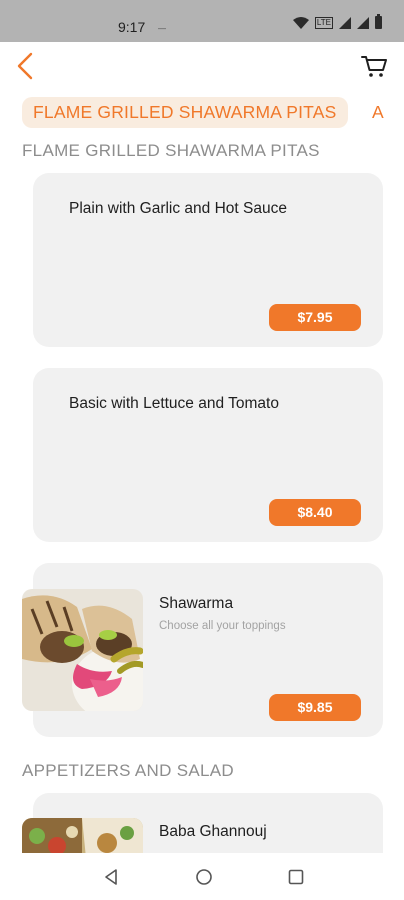 This screenshot has height=900, width=404. I want to click on price-button: $8.40, so click(315, 512).